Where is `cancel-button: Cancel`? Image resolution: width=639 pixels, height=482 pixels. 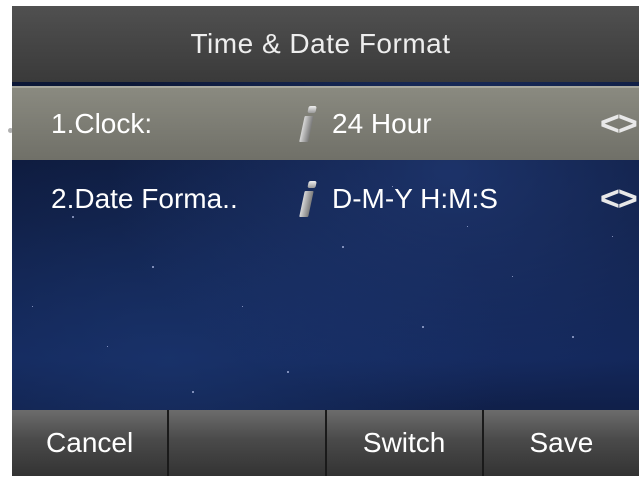
cancel-button: Cancel is located at coordinates (91, 443).